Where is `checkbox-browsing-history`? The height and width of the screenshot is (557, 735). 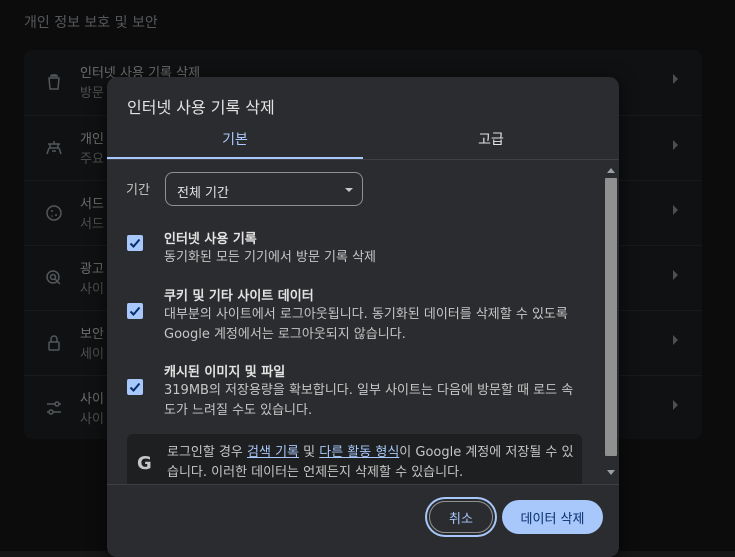
checkbox-browsing-history is located at coordinates (135, 243).